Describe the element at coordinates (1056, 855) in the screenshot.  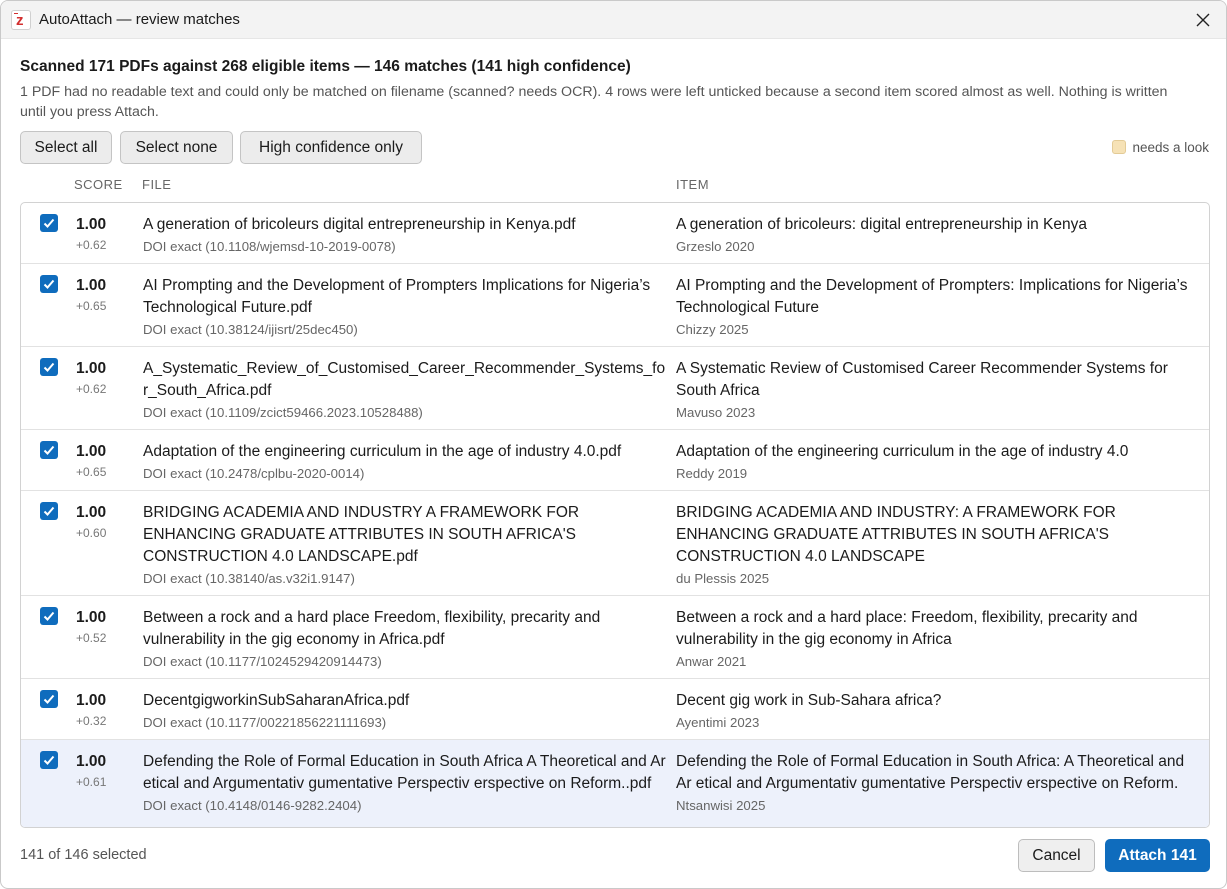
I see `cancel-button: Cancel` at that location.